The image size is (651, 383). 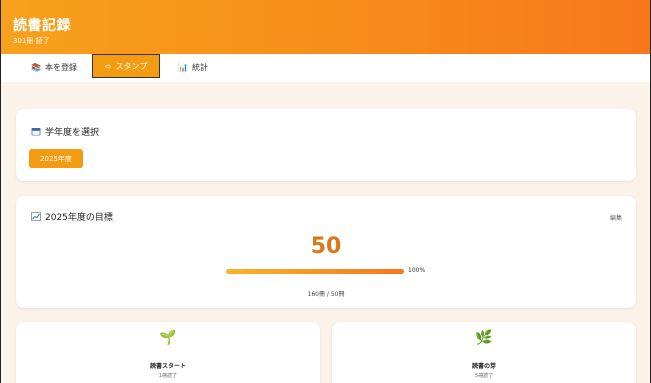 I want to click on tab-label: スタンプ, so click(x=131, y=66).